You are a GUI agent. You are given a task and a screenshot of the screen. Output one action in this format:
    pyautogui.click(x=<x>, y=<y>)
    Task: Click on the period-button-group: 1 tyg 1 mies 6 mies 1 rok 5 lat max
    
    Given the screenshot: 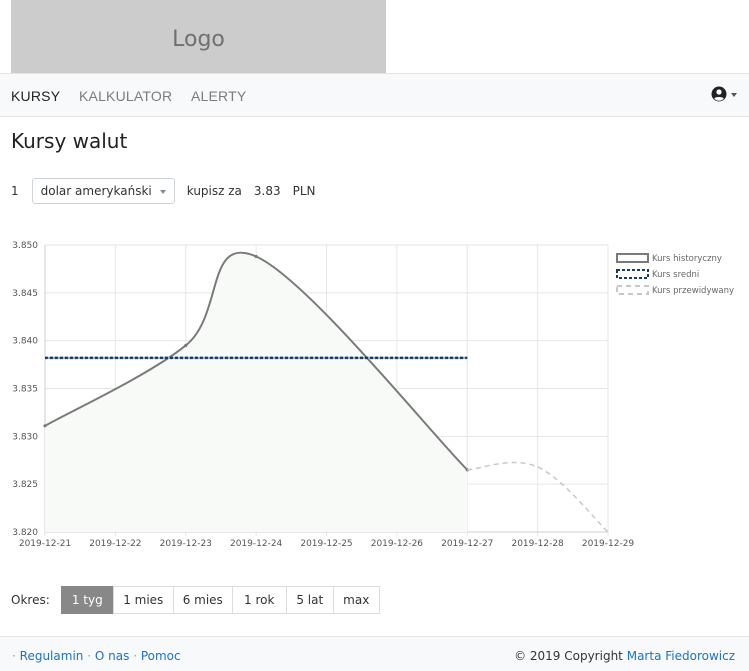 What is the action you would take?
    pyautogui.click(x=220, y=600)
    